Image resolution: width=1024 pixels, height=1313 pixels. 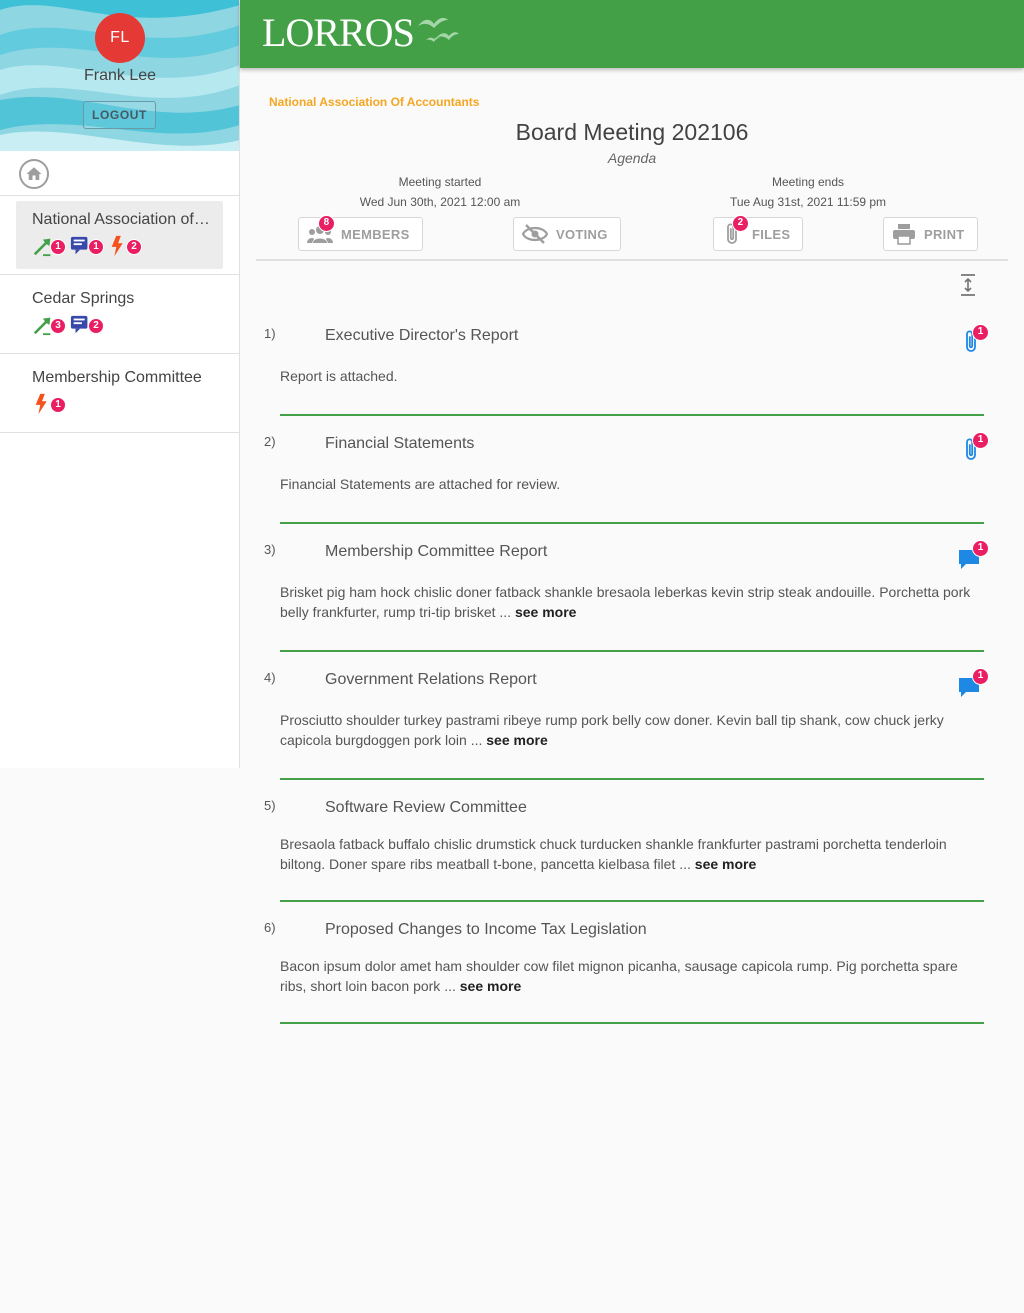 I want to click on meeting-toolbar: 8 MEMBERS VOTING 2 FILES PRINT, so click(x=632, y=233).